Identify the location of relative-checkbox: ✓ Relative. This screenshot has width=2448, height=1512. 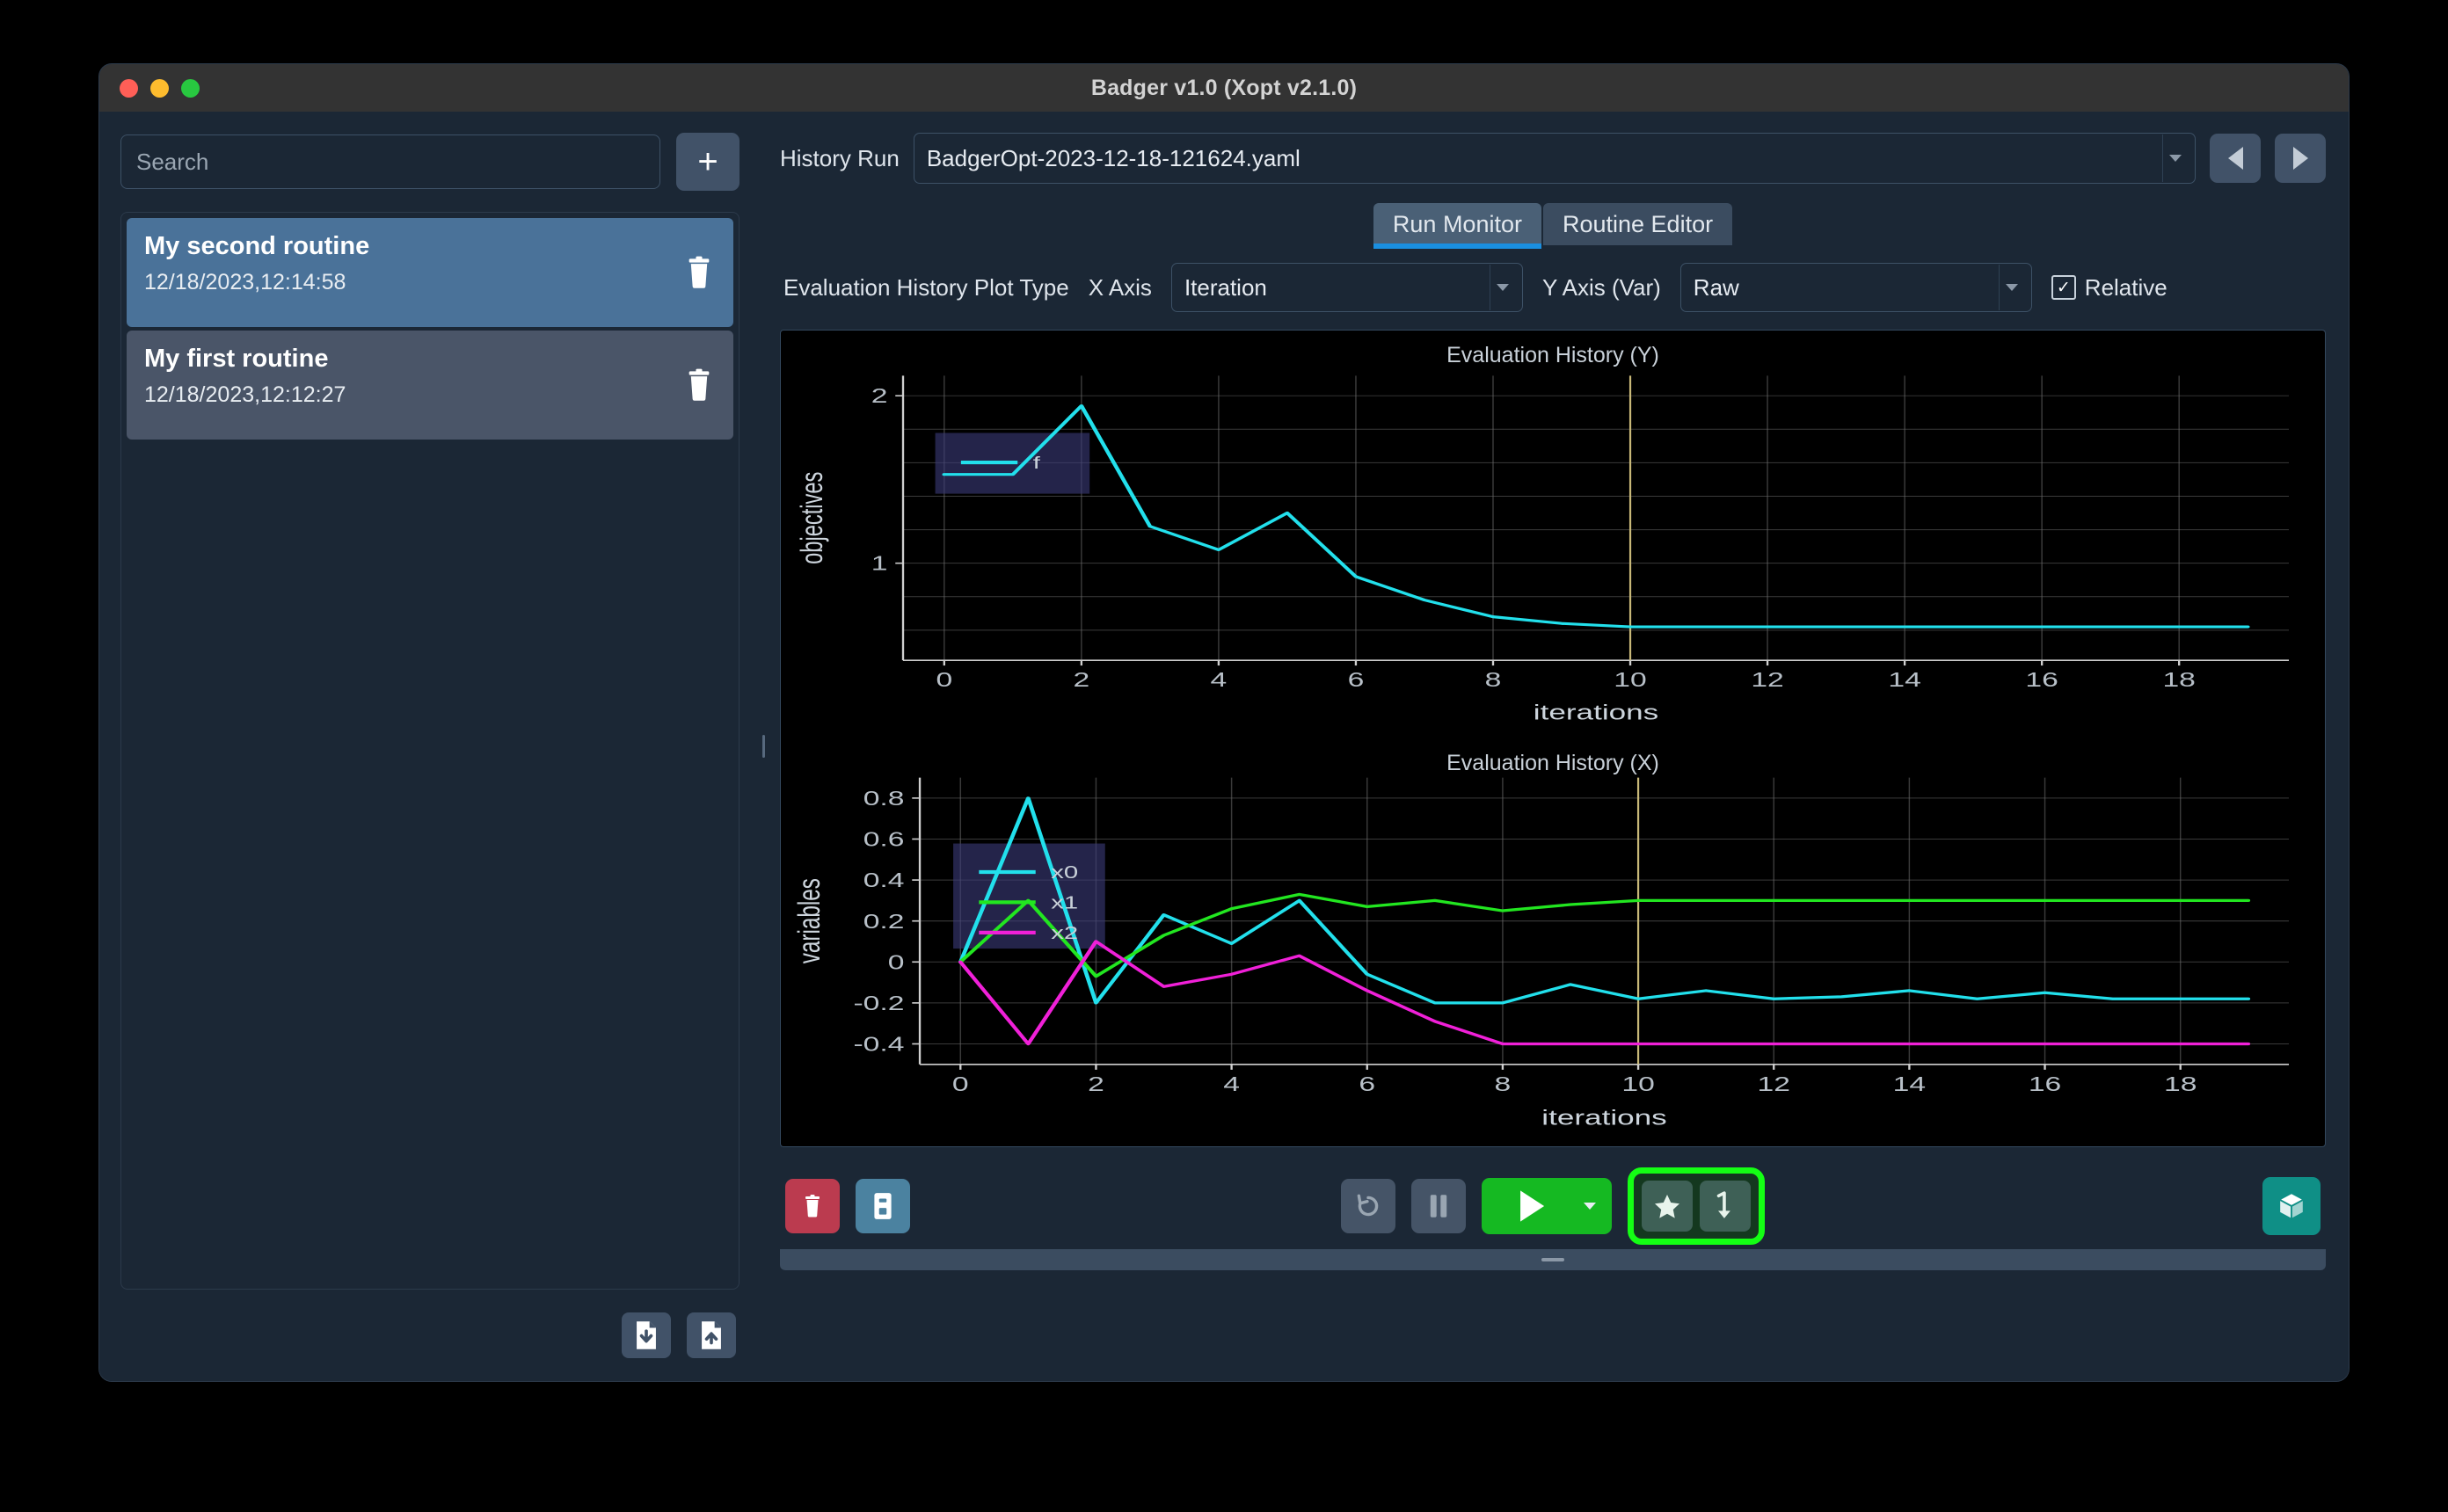
(2109, 288).